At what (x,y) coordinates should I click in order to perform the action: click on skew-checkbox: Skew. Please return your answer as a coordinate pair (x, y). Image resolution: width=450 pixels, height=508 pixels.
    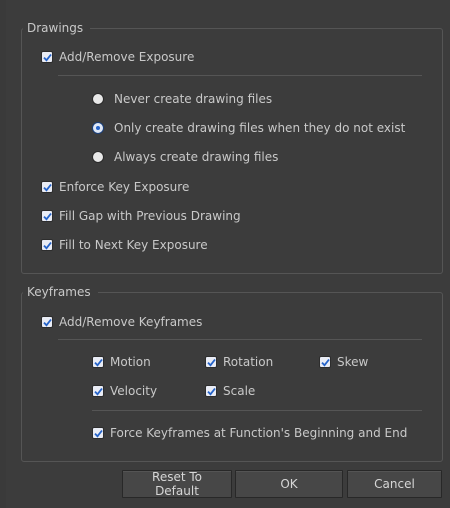
    Looking at the image, I should click on (343, 362).